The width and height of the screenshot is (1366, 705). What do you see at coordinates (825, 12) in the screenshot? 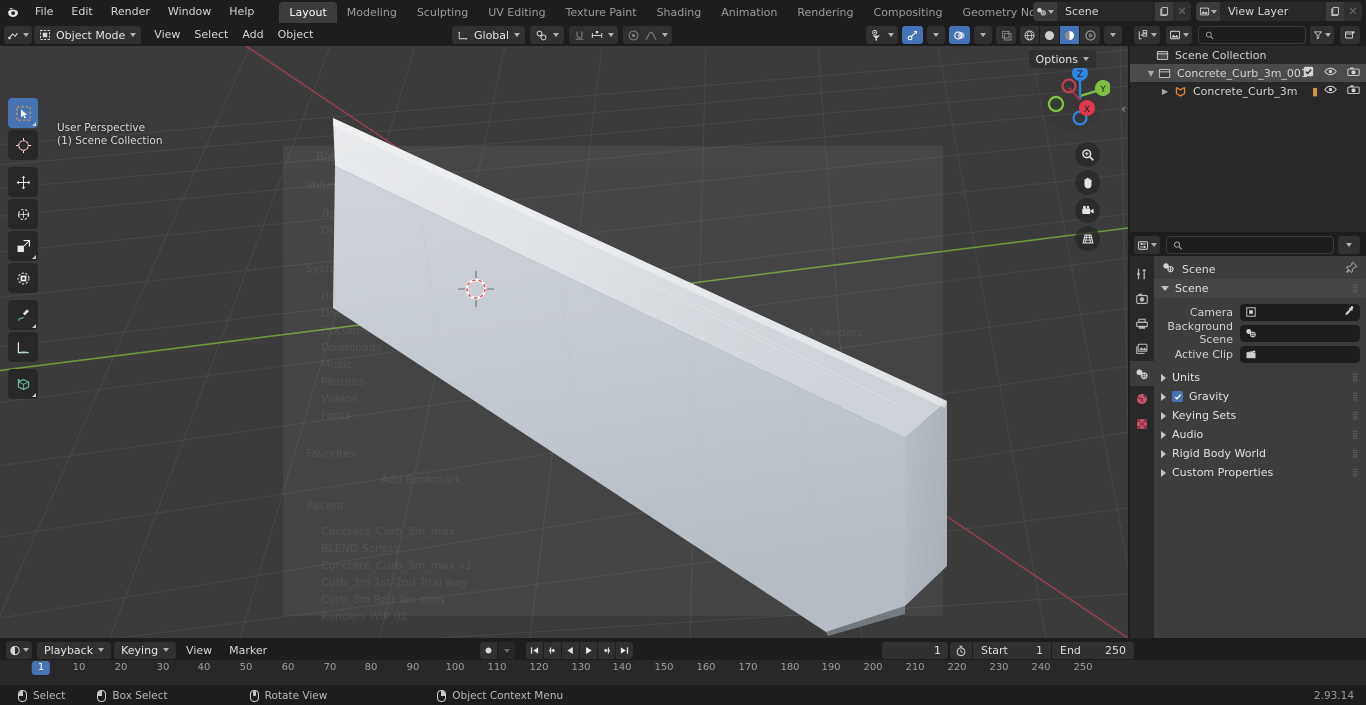
I see `tab-rendering: Rendering` at bounding box center [825, 12].